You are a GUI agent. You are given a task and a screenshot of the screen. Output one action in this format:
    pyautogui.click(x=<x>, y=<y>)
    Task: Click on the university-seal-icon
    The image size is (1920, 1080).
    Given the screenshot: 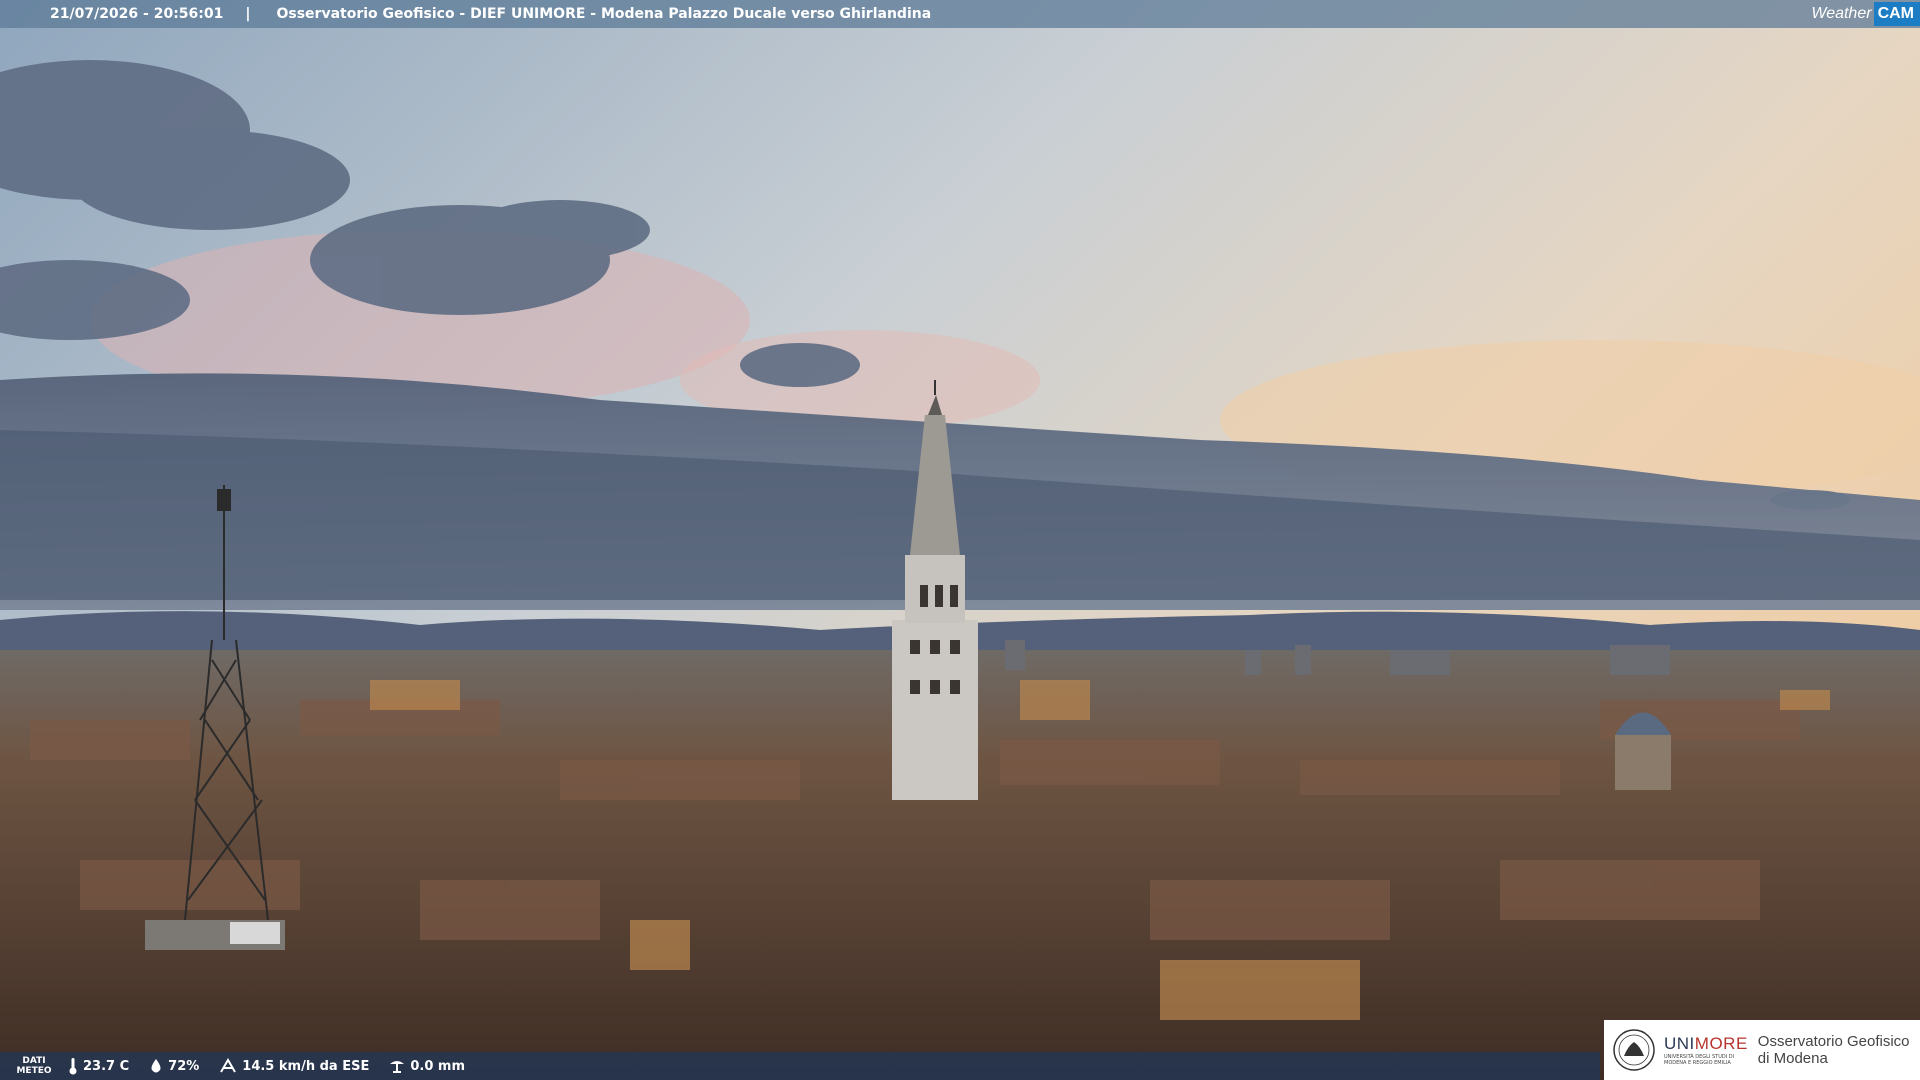 What is the action you would take?
    pyautogui.click(x=1634, y=1050)
    